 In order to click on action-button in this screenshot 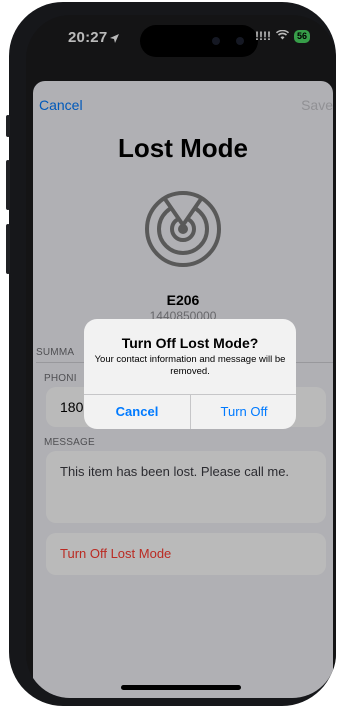, I will do `click(8, 126)`.